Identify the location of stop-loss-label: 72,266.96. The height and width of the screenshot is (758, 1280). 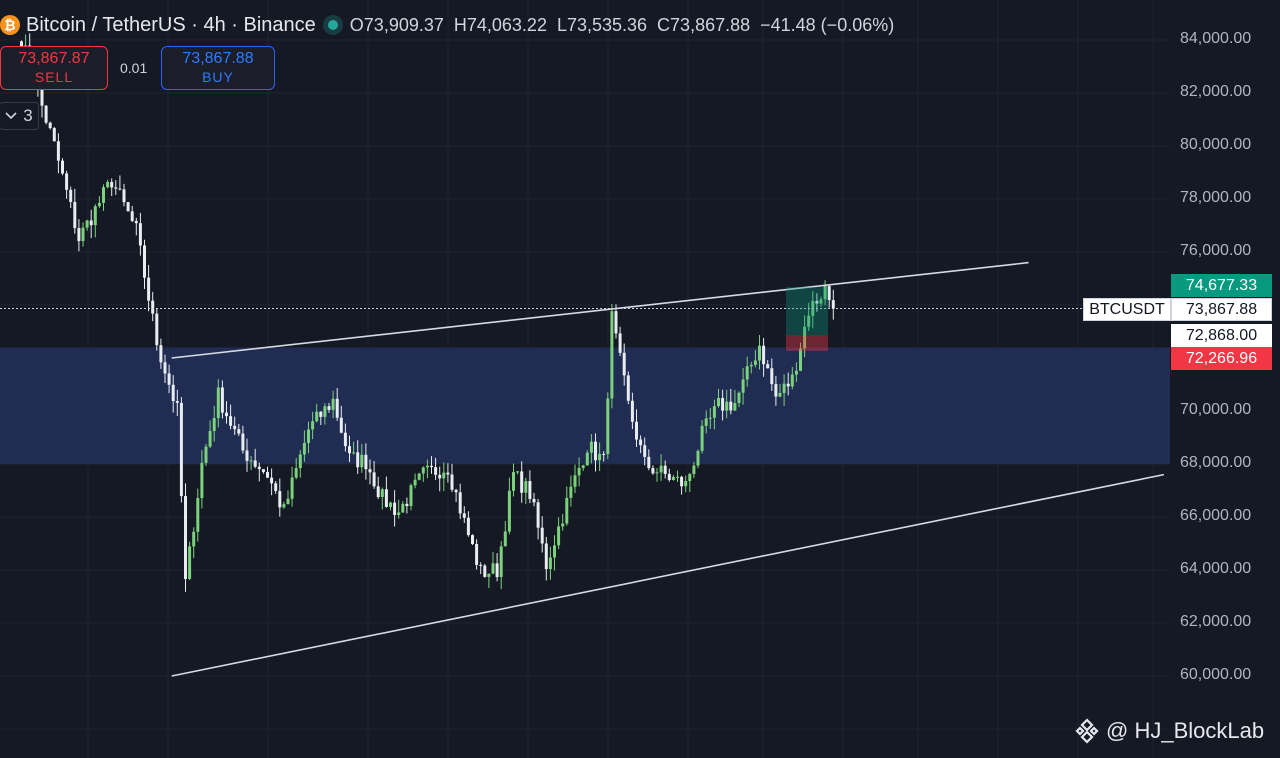
(1221, 358).